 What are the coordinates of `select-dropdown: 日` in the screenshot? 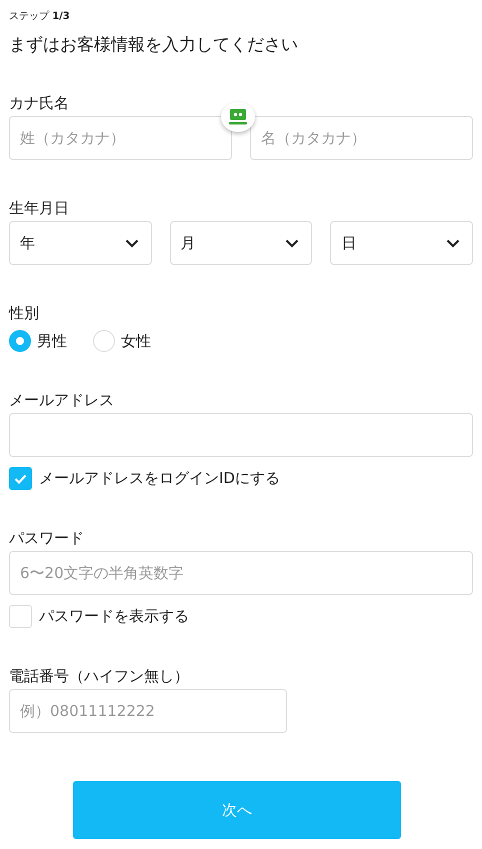 It's located at (402, 243).